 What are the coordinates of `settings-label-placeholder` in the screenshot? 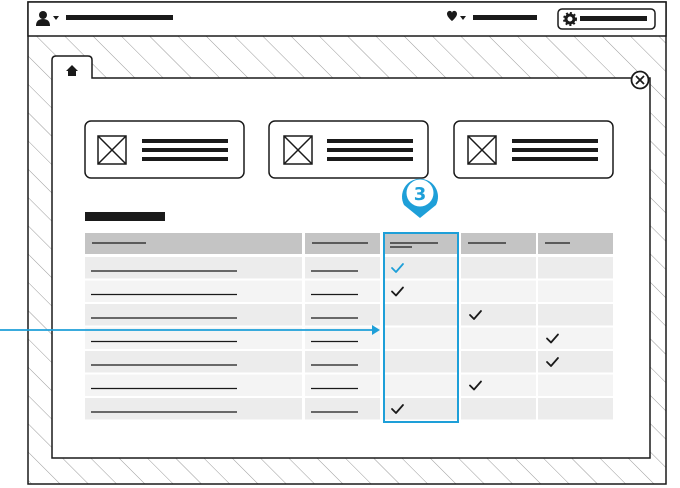 It's located at (613, 18).